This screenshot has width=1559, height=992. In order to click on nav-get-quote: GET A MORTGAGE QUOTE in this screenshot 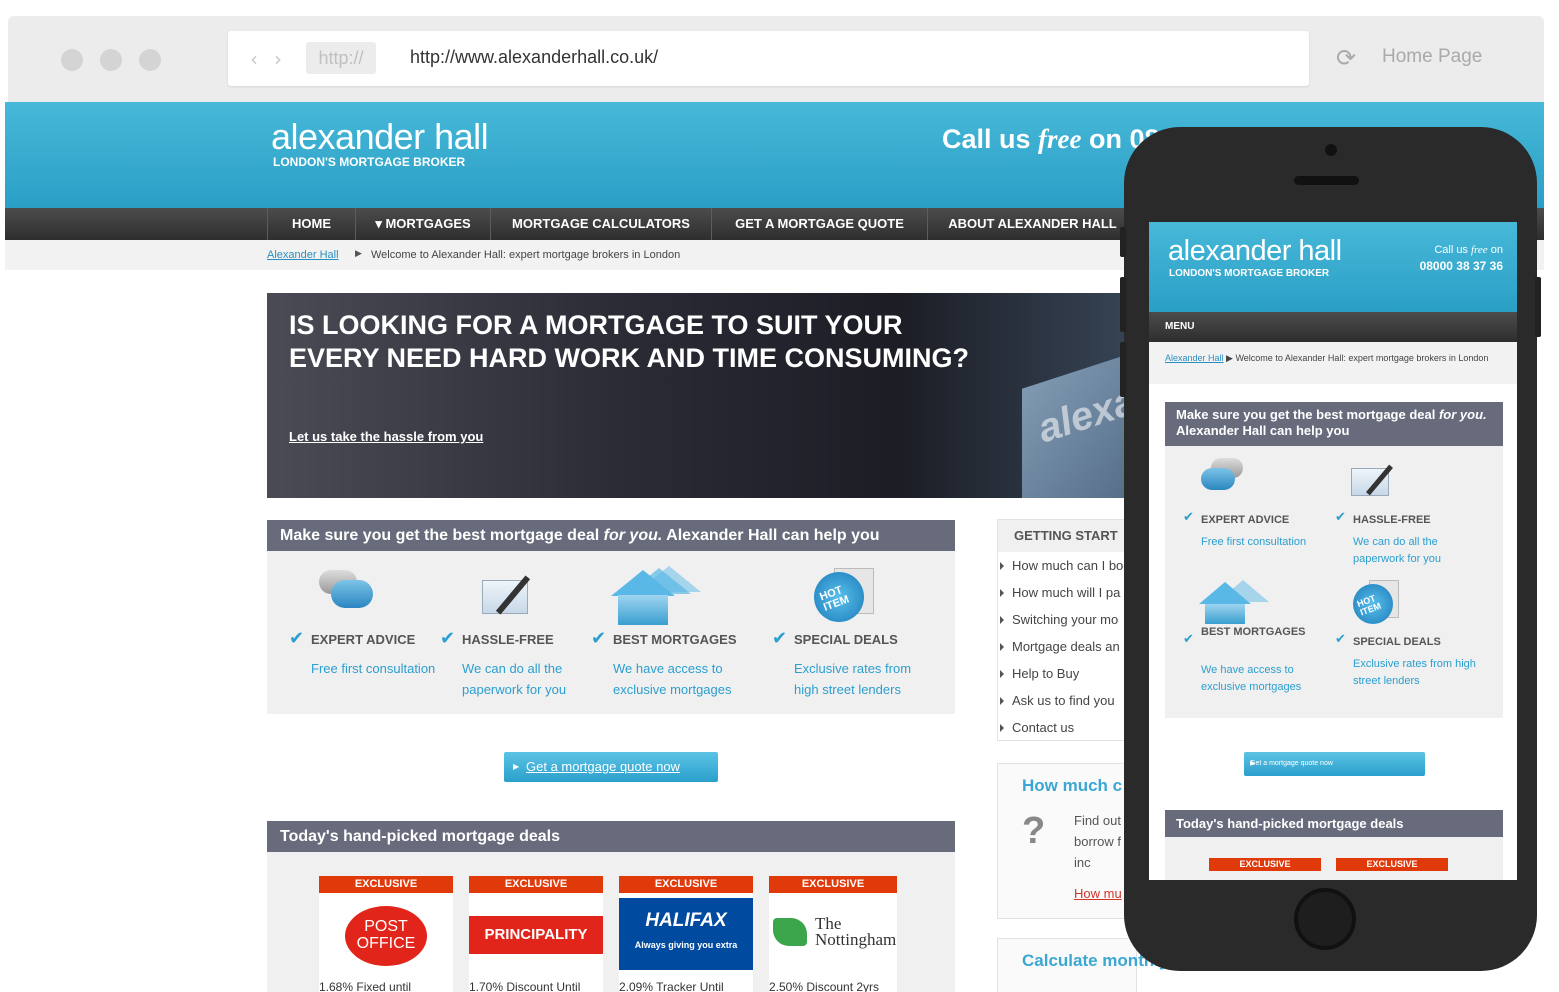, I will do `click(819, 224)`.